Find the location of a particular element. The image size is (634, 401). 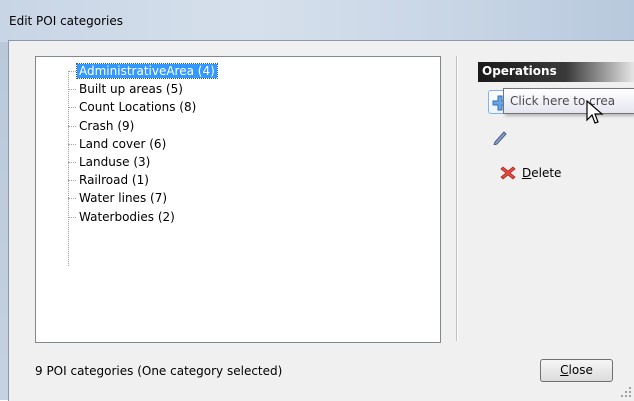

tree-item: Count Locations (8) is located at coordinates (133, 107).